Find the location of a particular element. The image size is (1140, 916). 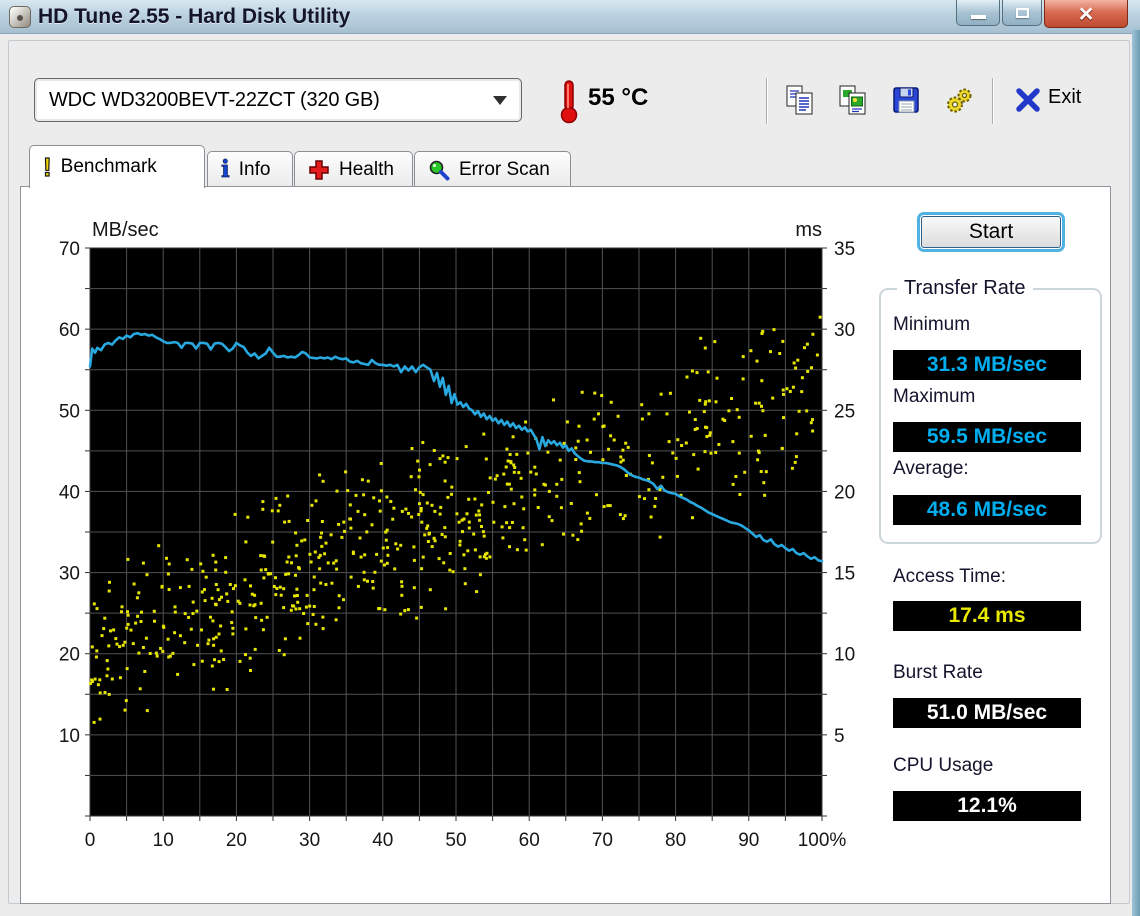

tab-benchmark: ! Benchmark is located at coordinates (117, 166).